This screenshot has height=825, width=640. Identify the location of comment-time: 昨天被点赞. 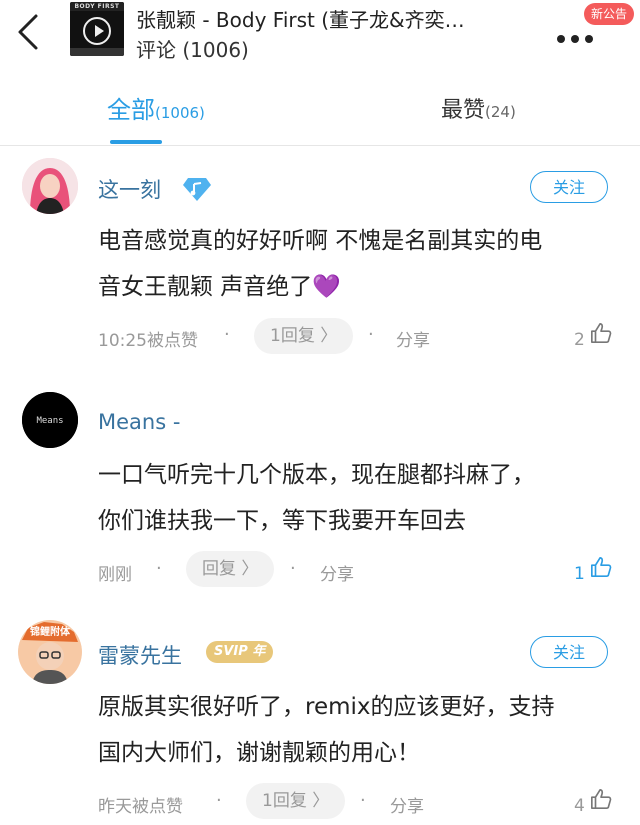
(140, 807).